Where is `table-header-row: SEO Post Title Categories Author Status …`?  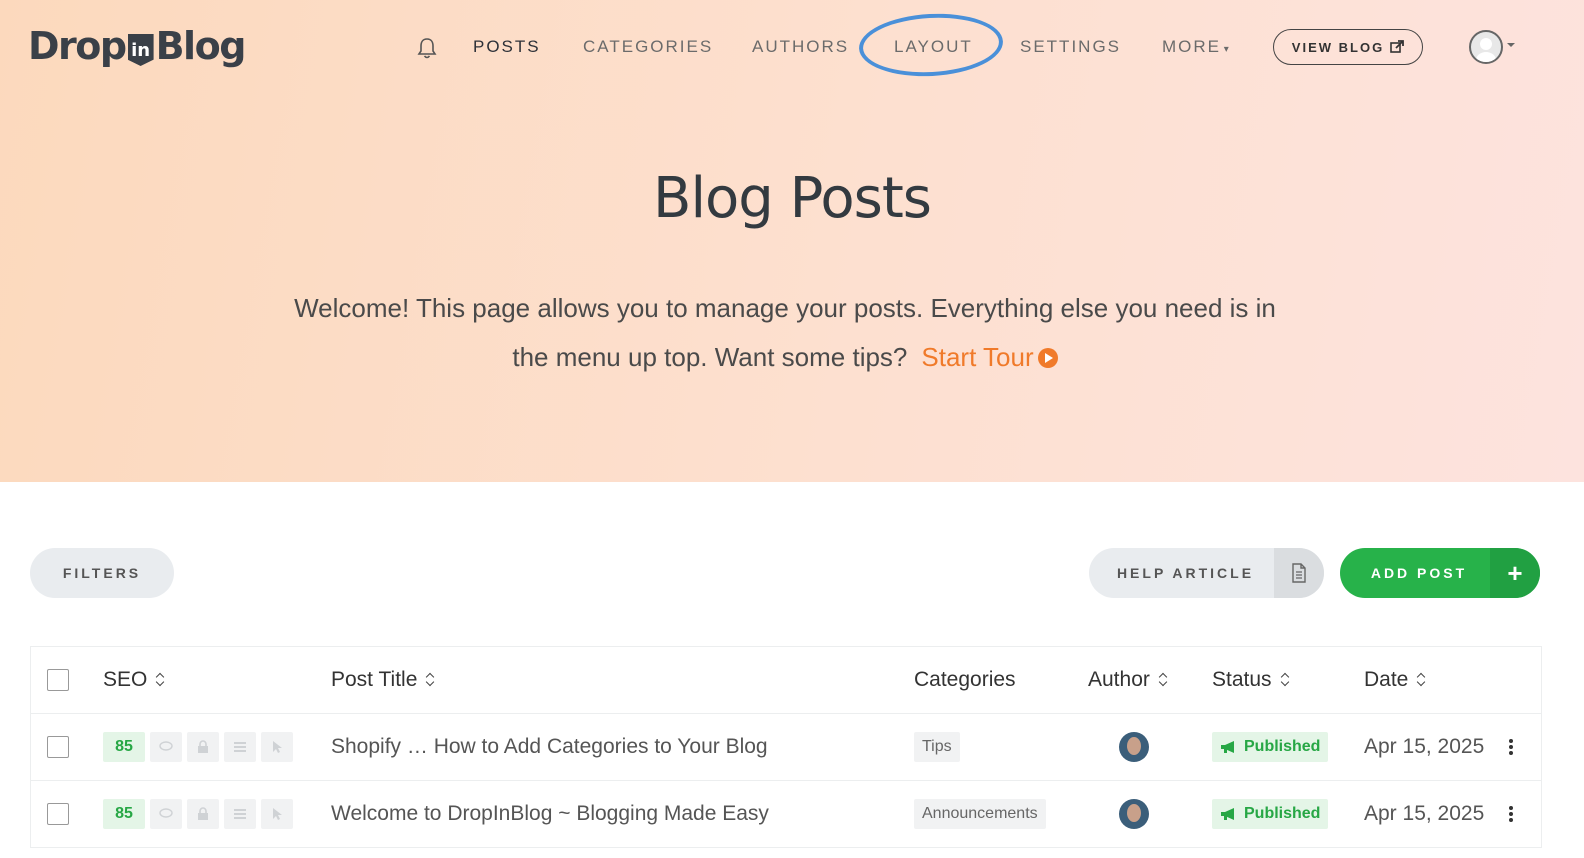 table-header-row: SEO Post Title Categories Author Status … is located at coordinates (786, 680).